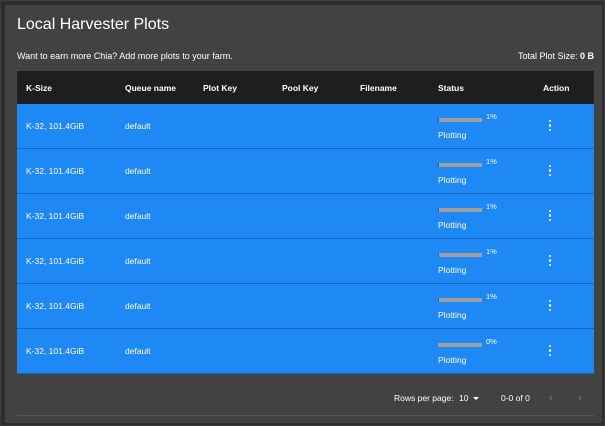 The width and height of the screenshot is (605, 426). I want to click on header-action: Action, so click(556, 87).